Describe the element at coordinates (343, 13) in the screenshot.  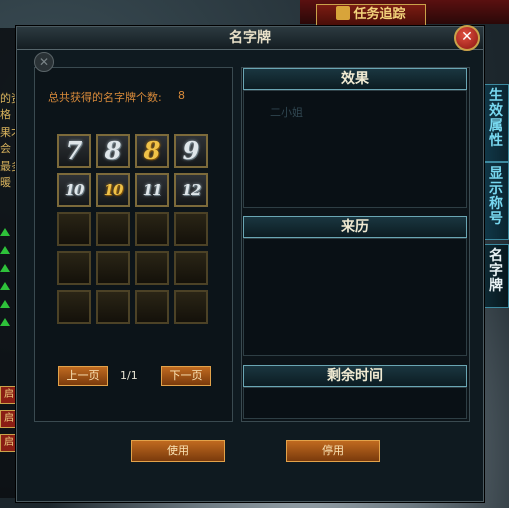
I see `scroll-icon` at that location.